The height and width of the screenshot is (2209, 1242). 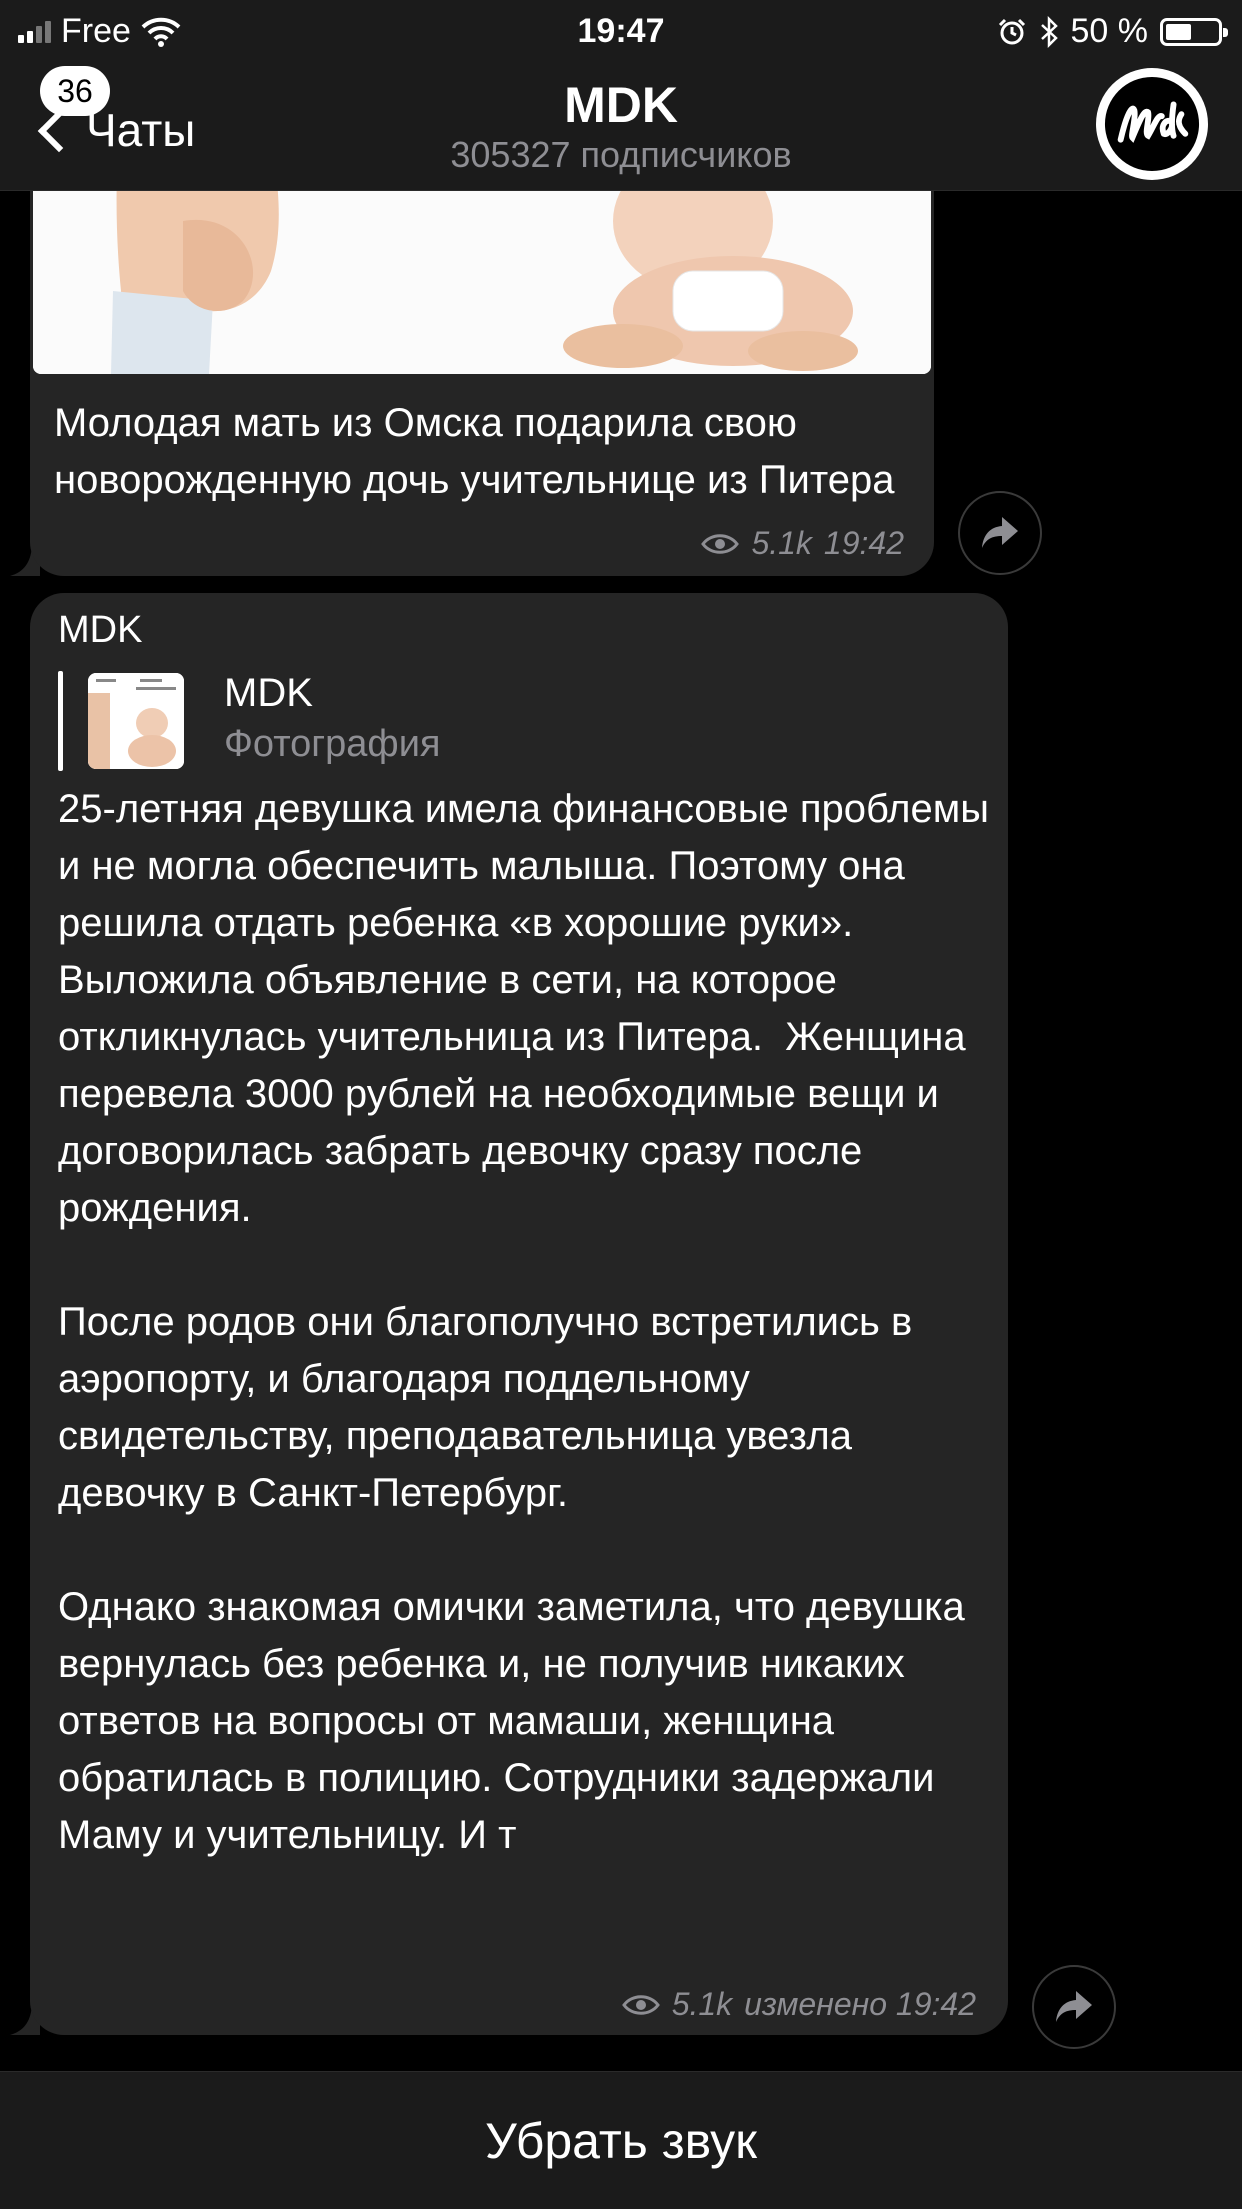 I want to click on message-meta: 5.1k изменено 19:42, so click(x=798, y=2004).